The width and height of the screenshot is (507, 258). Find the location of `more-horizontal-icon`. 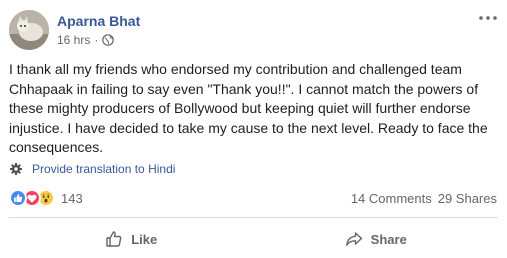

more-horizontal-icon is located at coordinates (488, 18).